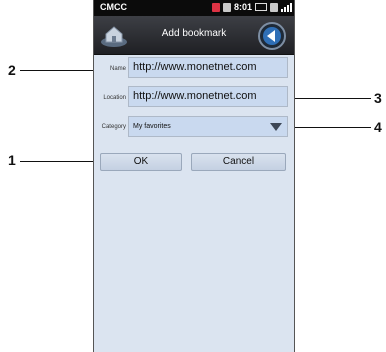 This screenshot has height=352, width=386. I want to click on callout-2-line, so click(59, 70).